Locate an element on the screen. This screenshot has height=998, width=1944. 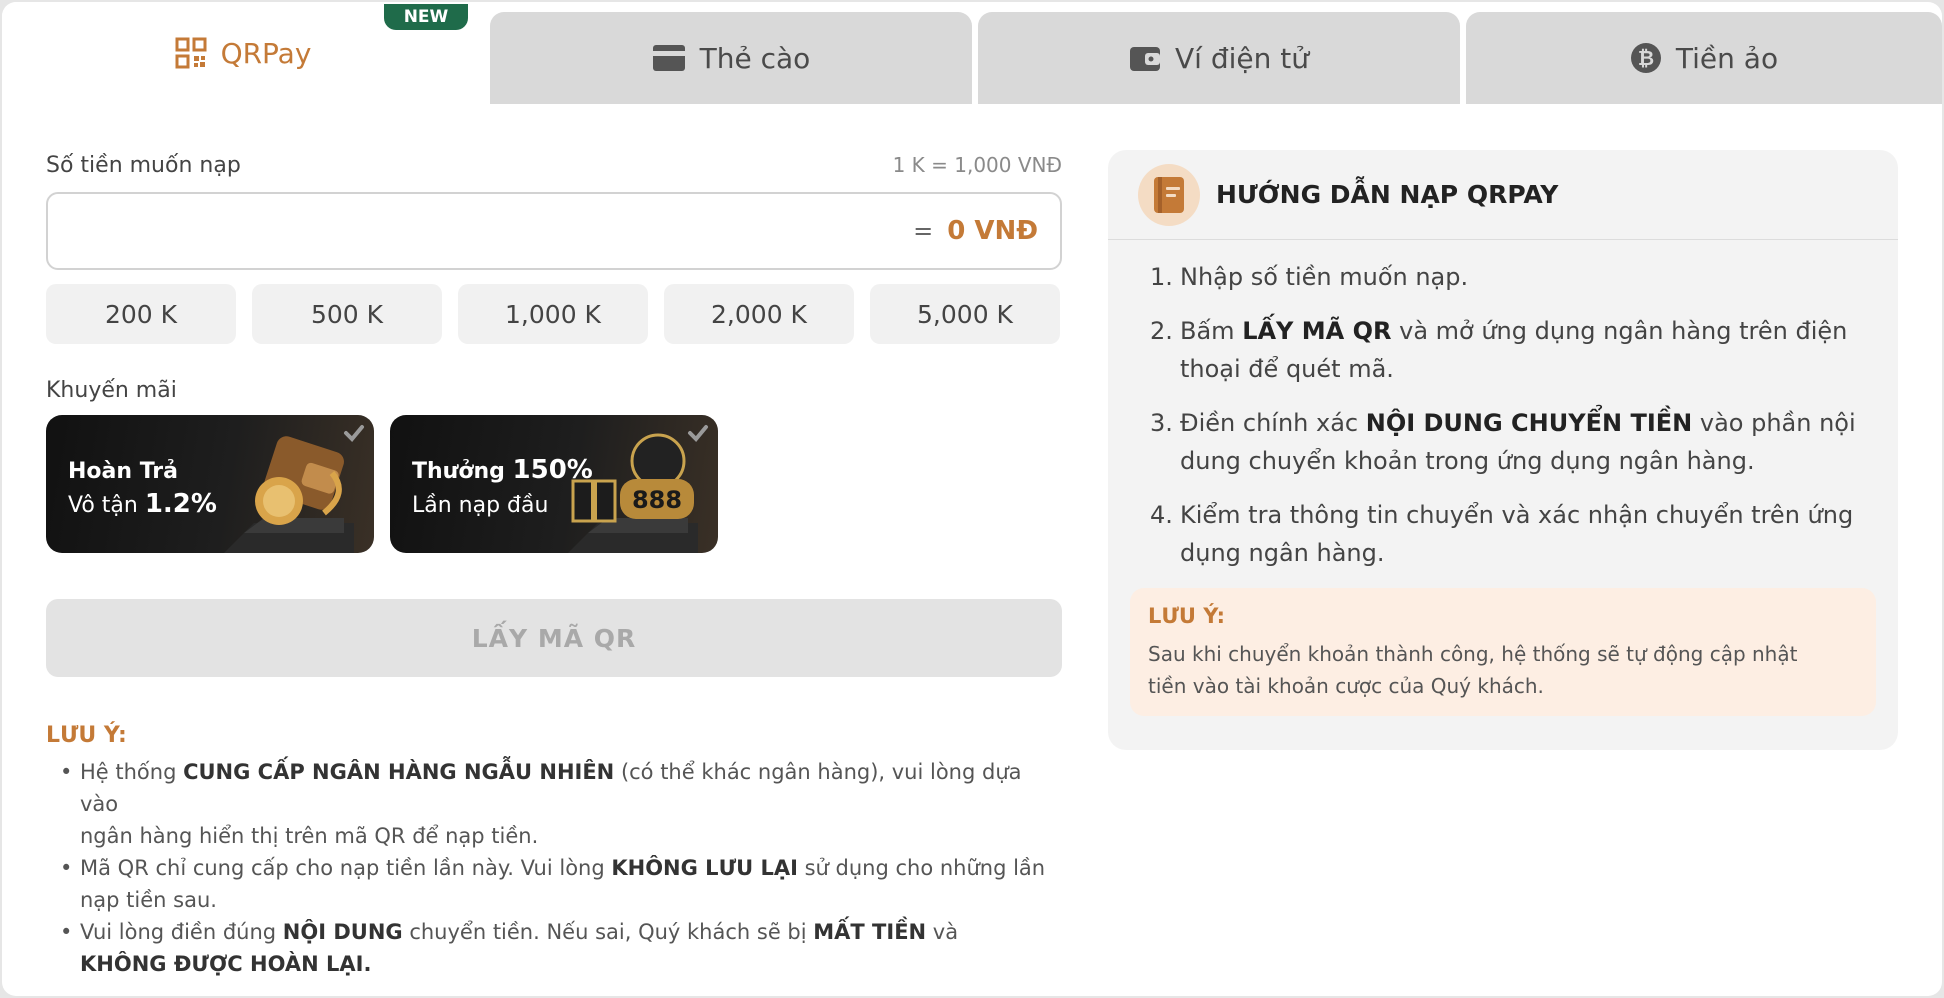
warning-title: LƯU Ý: is located at coordinates (1187, 616).